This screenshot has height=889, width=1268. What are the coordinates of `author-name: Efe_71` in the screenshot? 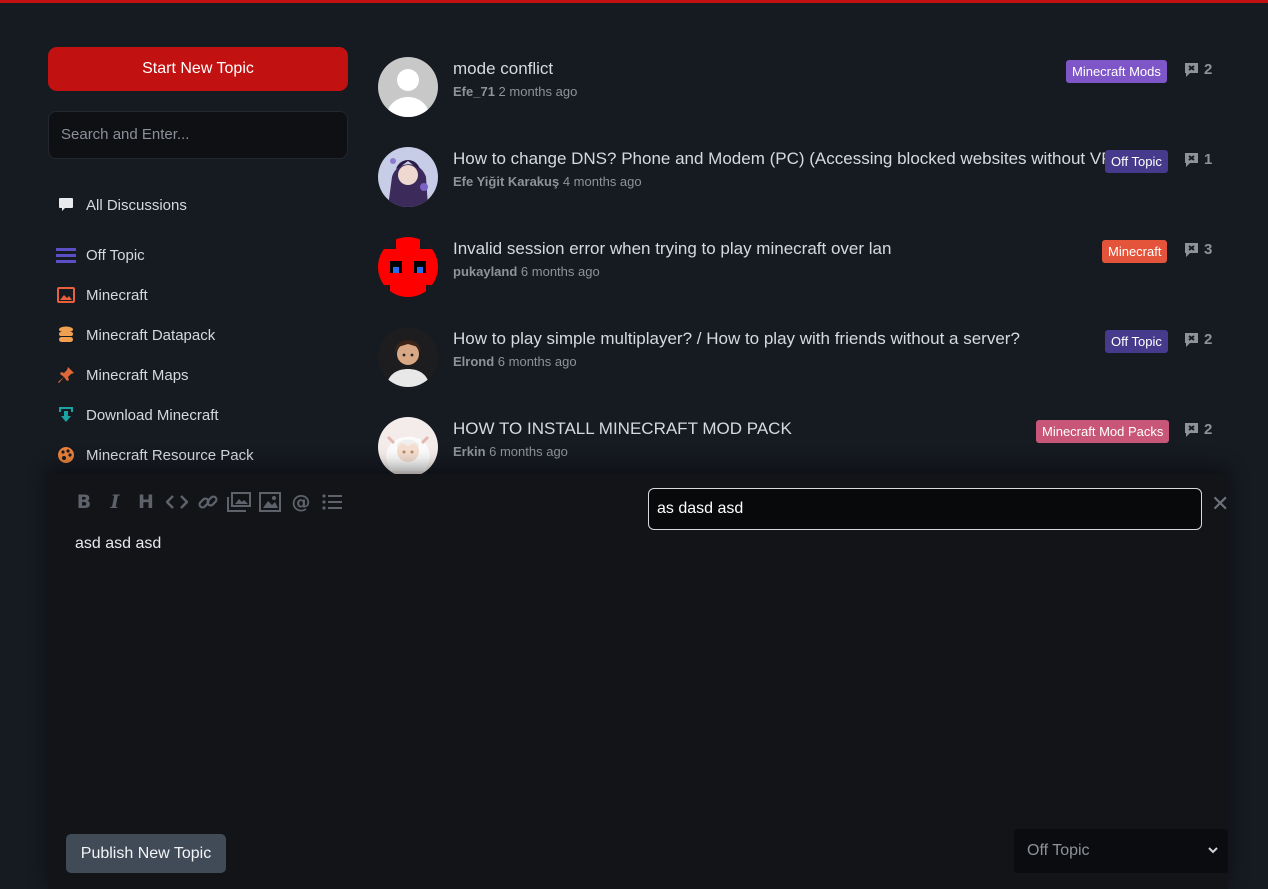 It's located at (474, 91).